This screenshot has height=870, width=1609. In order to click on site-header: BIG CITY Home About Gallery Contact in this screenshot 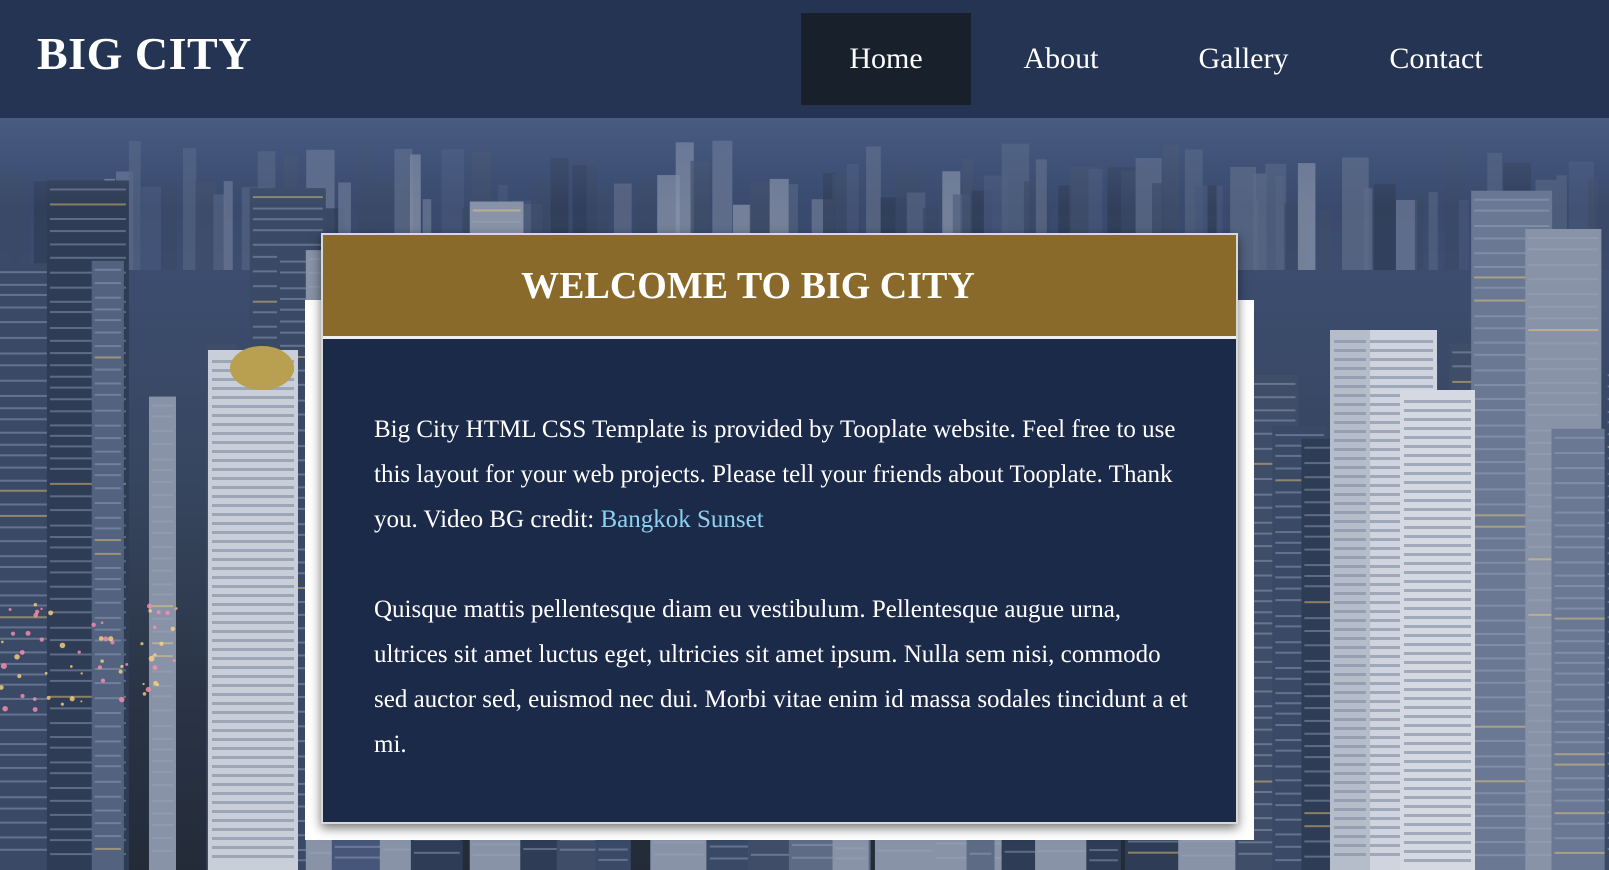, I will do `click(804, 59)`.